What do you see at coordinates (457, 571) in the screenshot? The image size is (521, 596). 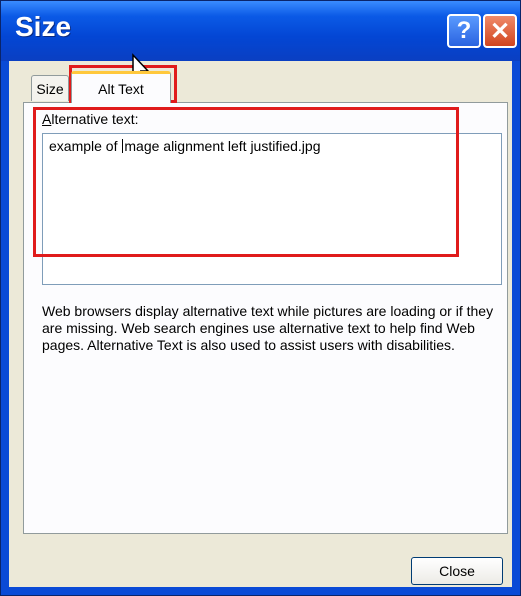 I see `close-button: Close` at bounding box center [457, 571].